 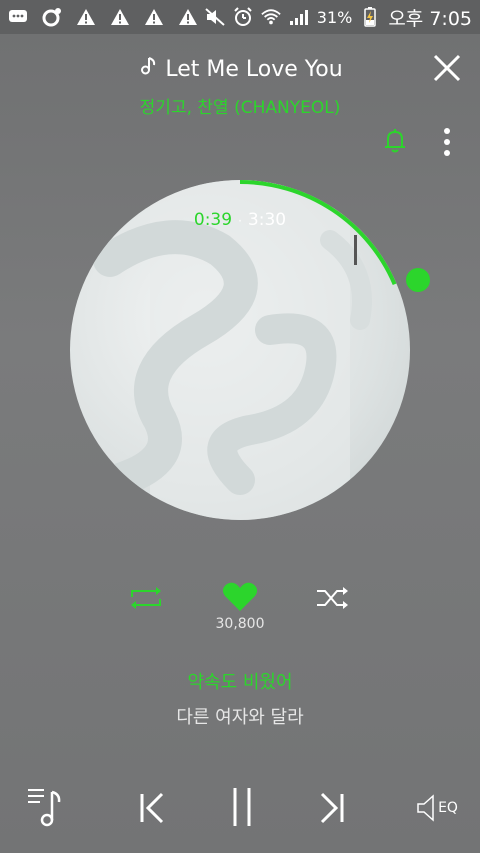 I want to click on more-vertical-icon, so click(x=447, y=142).